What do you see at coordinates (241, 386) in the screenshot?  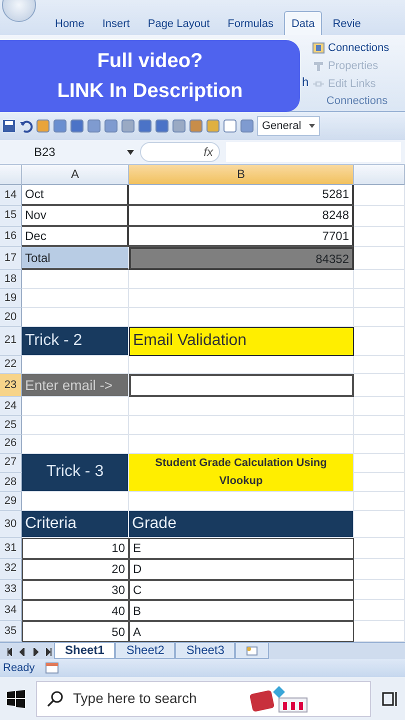 I see `input-cell` at bounding box center [241, 386].